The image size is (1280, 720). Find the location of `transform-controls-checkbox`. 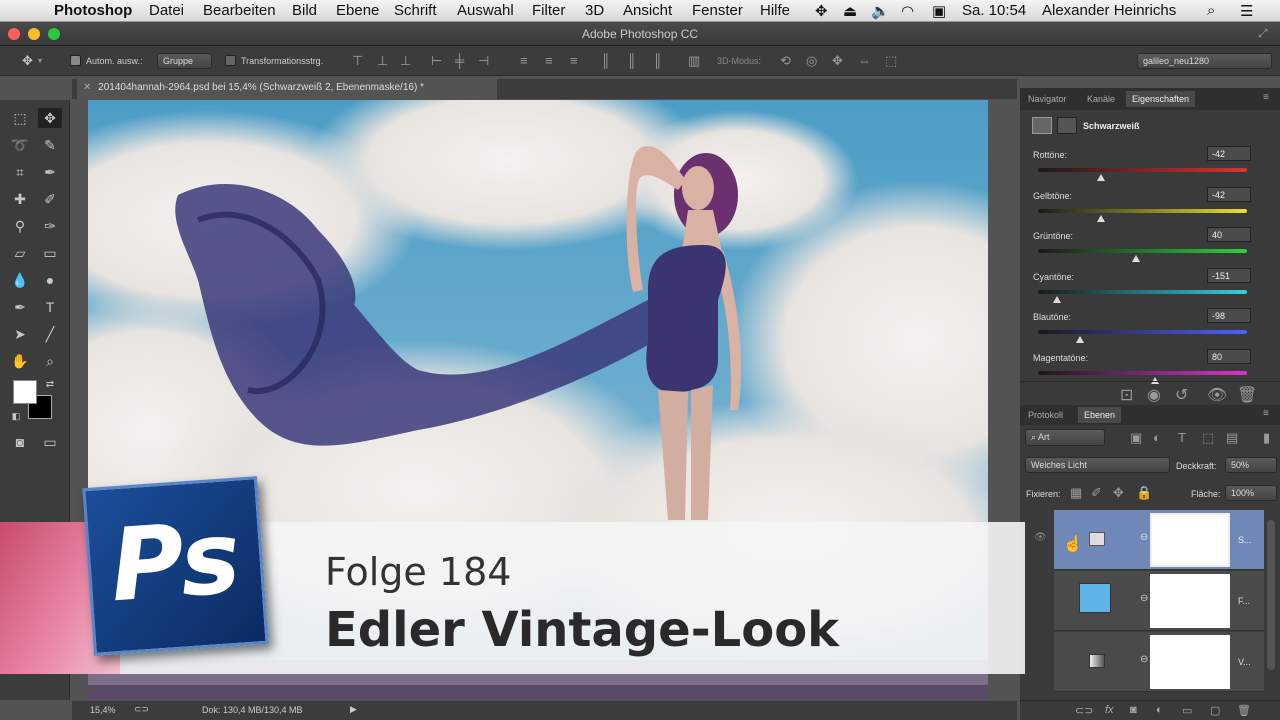

transform-controls-checkbox is located at coordinates (230, 60).